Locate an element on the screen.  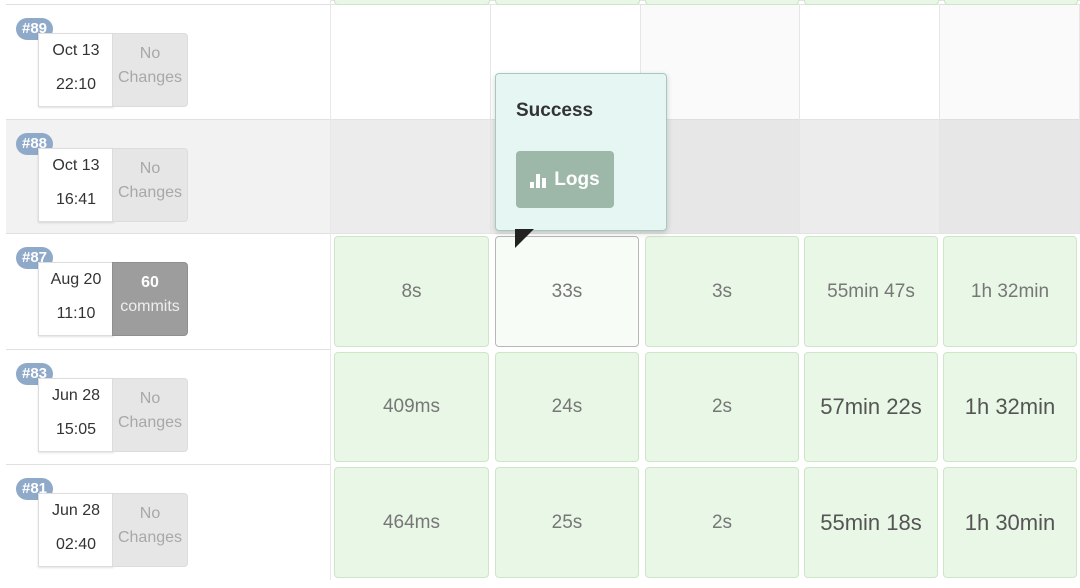
commits-box: 60 commits is located at coordinates (150, 299).